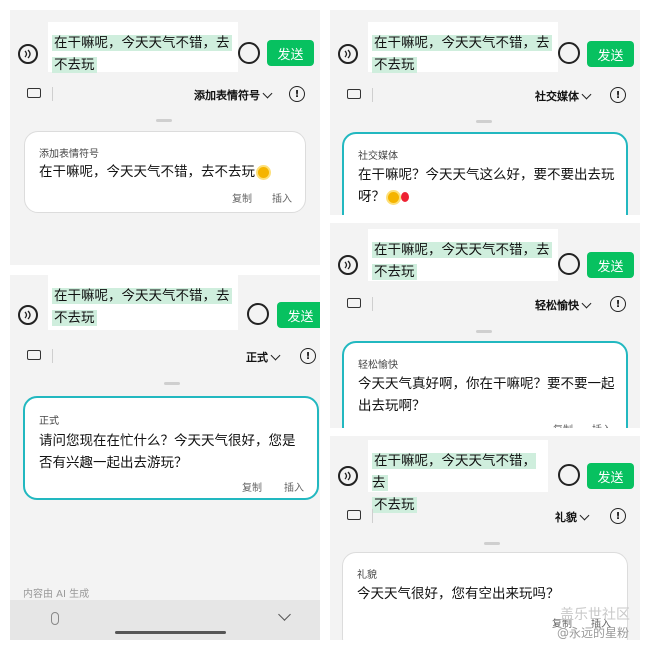 The height and width of the screenshot is (650, 650). Describe the element at coordinates (165, 620) in the screenshot. I see `bottom-bar` at that location.